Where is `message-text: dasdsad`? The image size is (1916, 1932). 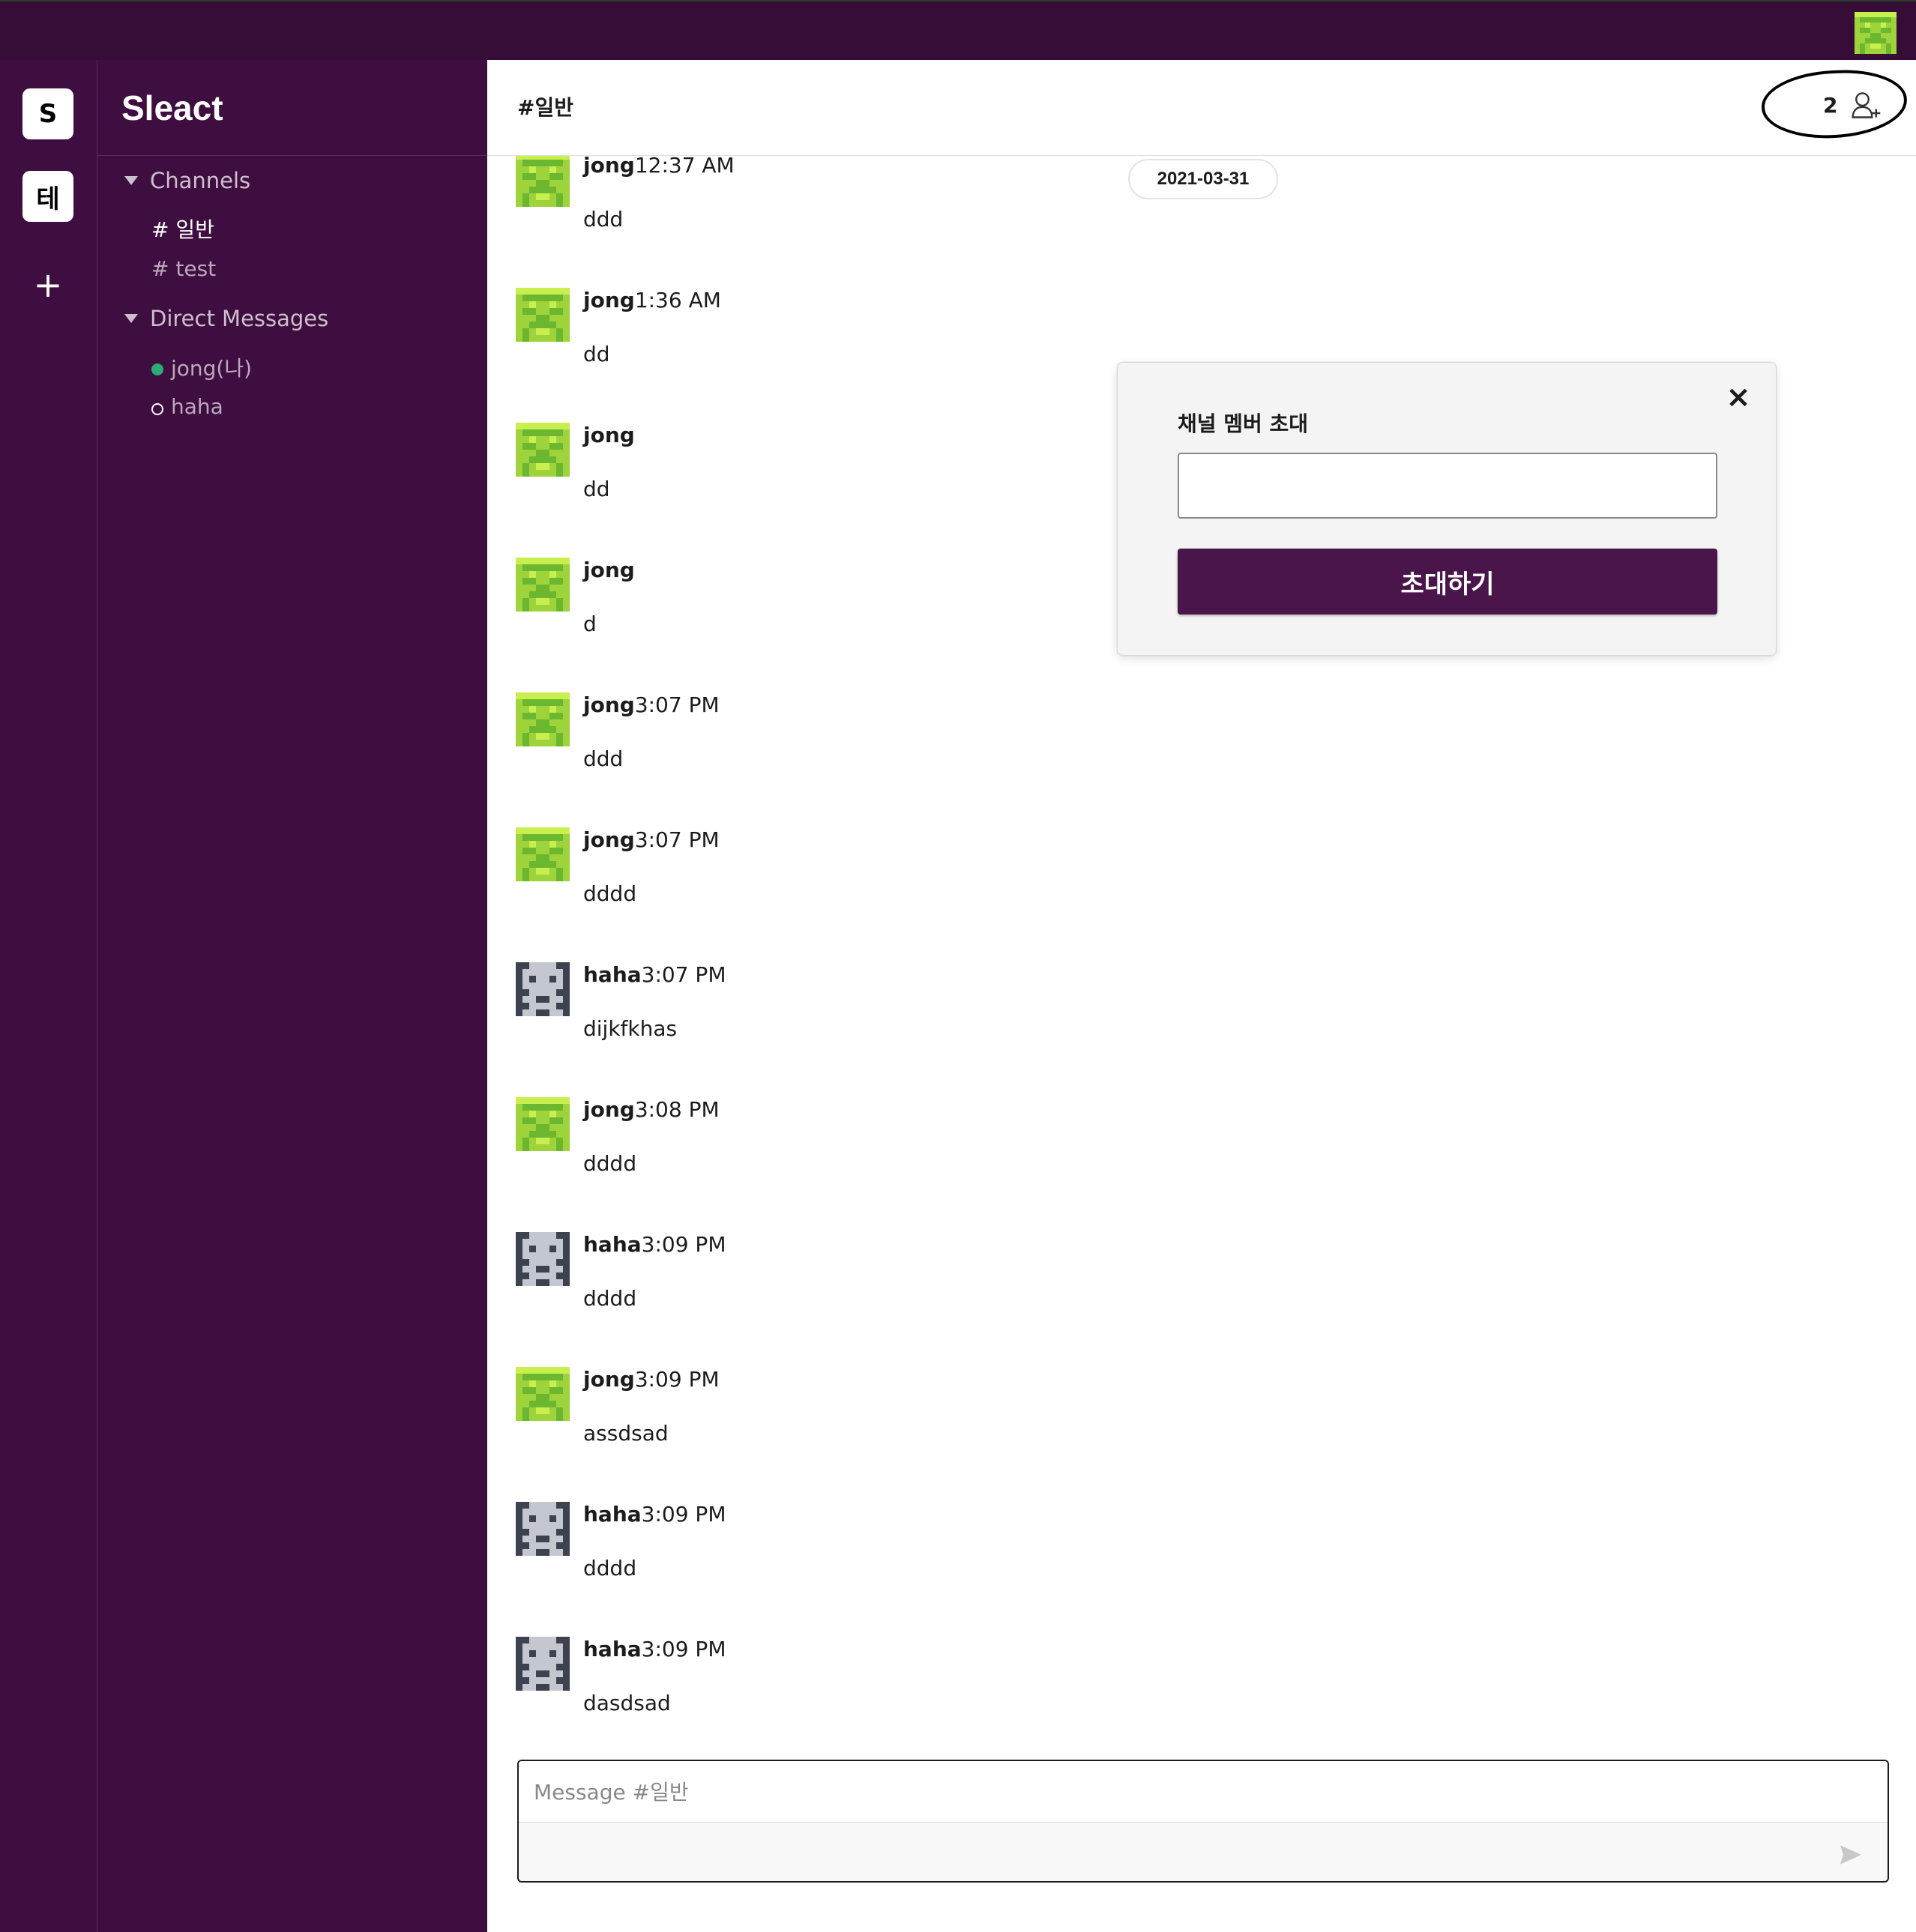
message-text: dasdsad is located at coordinates (627, 1703).